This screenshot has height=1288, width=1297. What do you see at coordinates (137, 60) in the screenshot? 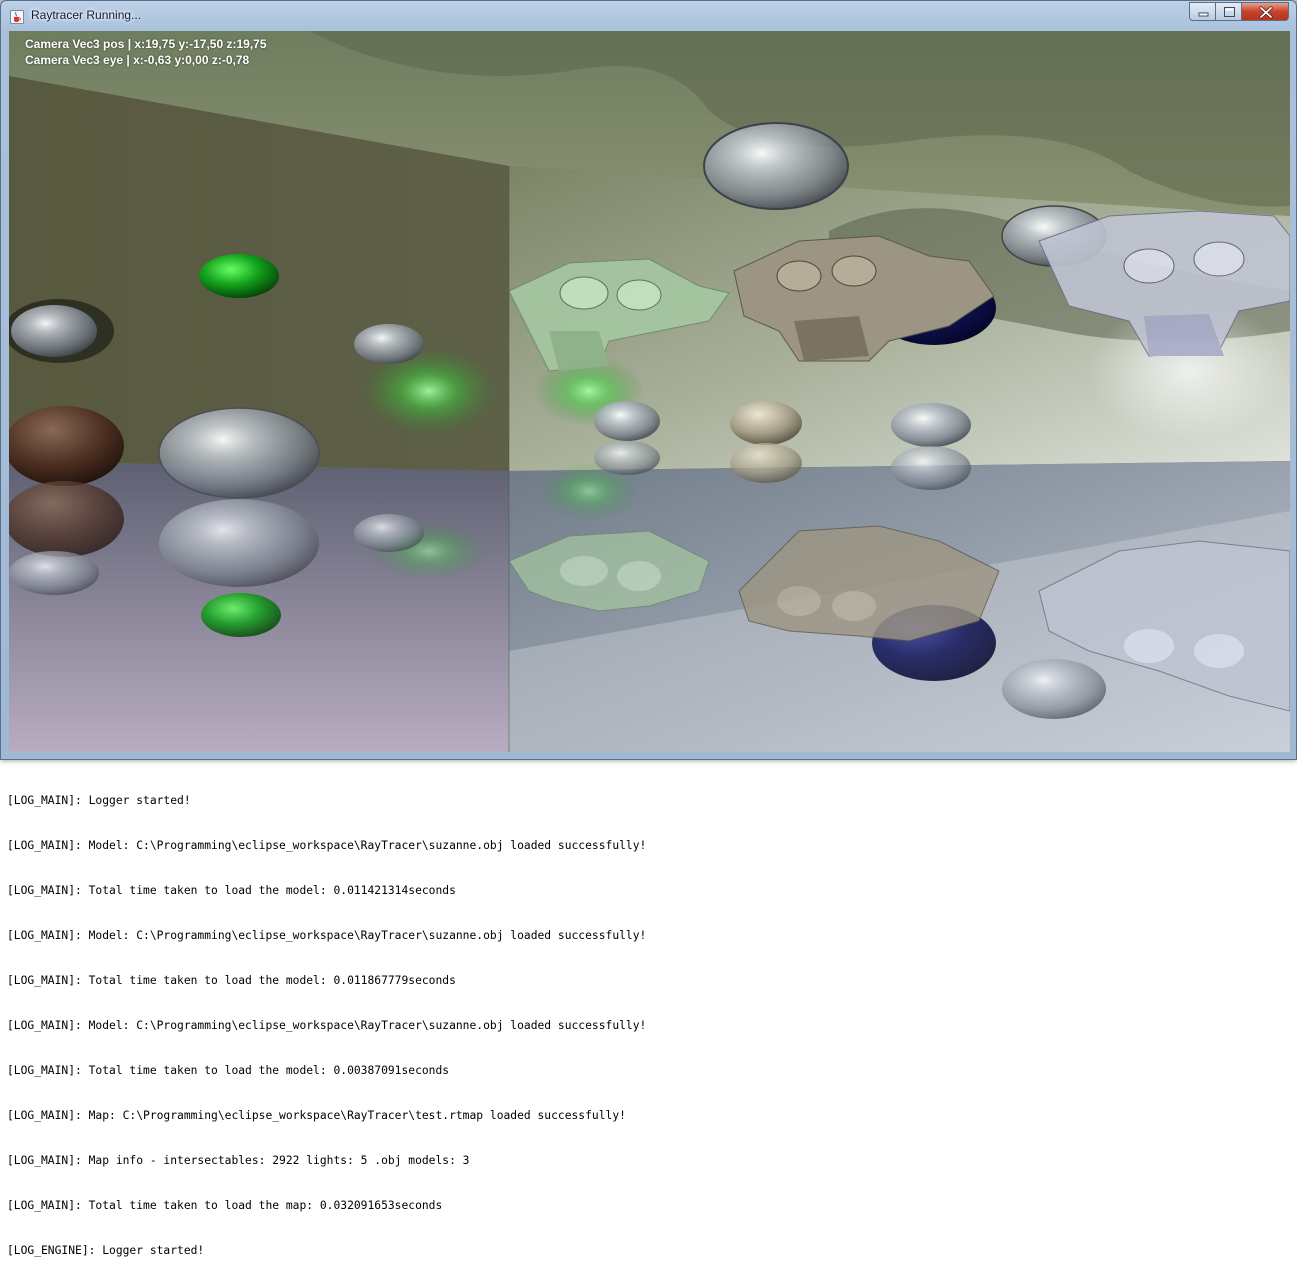
I see `camera-eye-readout: Camera Vec3 eye | x:-0,63 y:0,00 z:-0,78` at bounding box center [137, 60].